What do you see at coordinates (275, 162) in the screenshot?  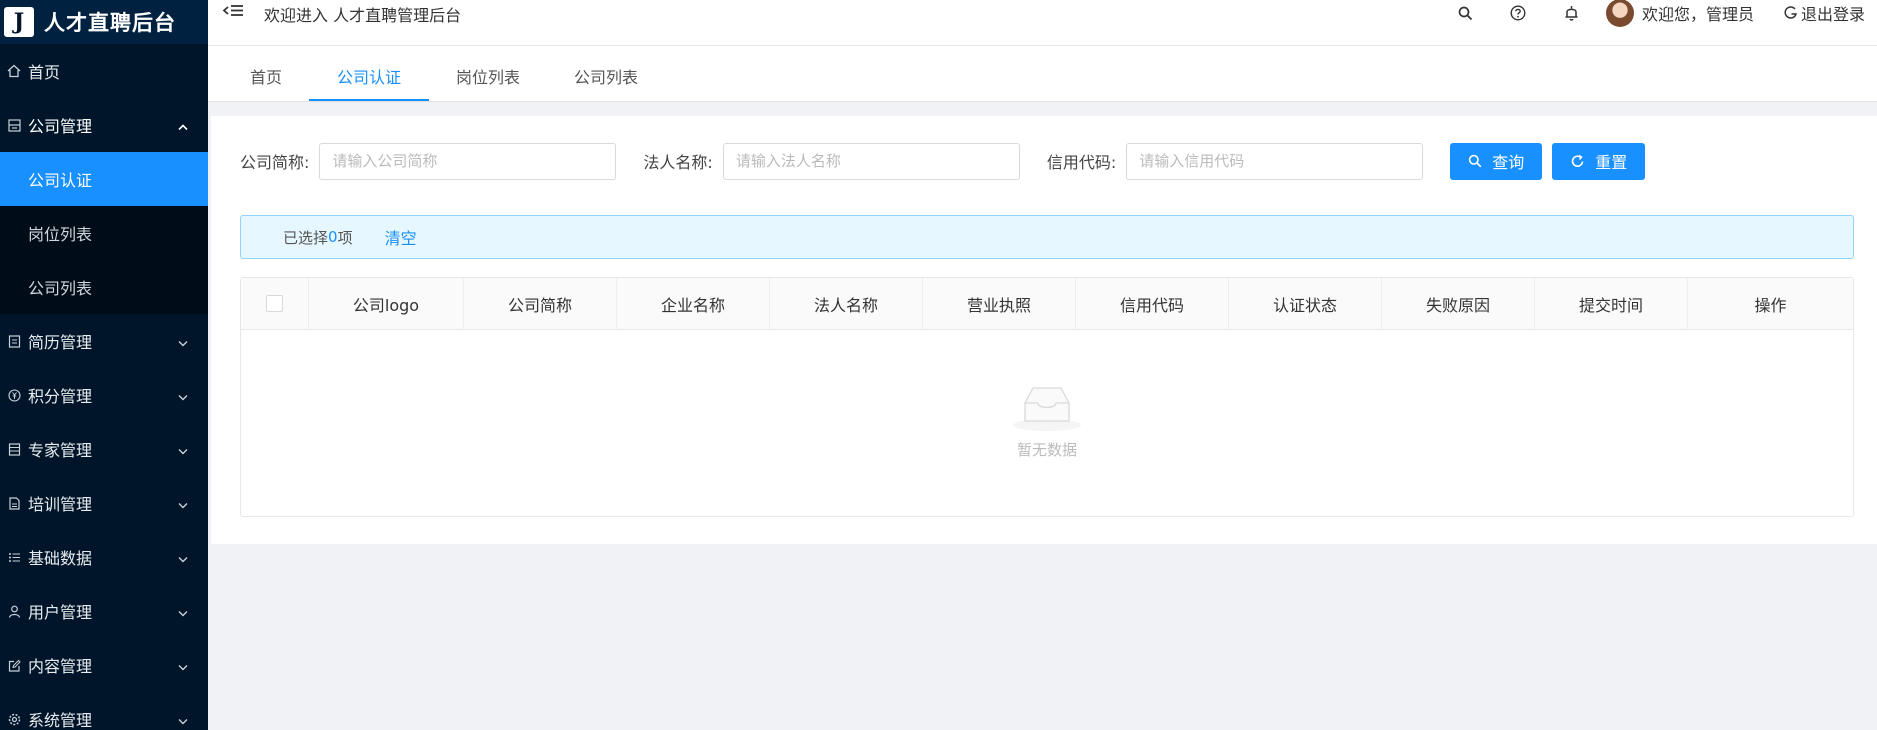 I see `short-name-label: 公司简称:` at bounding box center [275, 162].